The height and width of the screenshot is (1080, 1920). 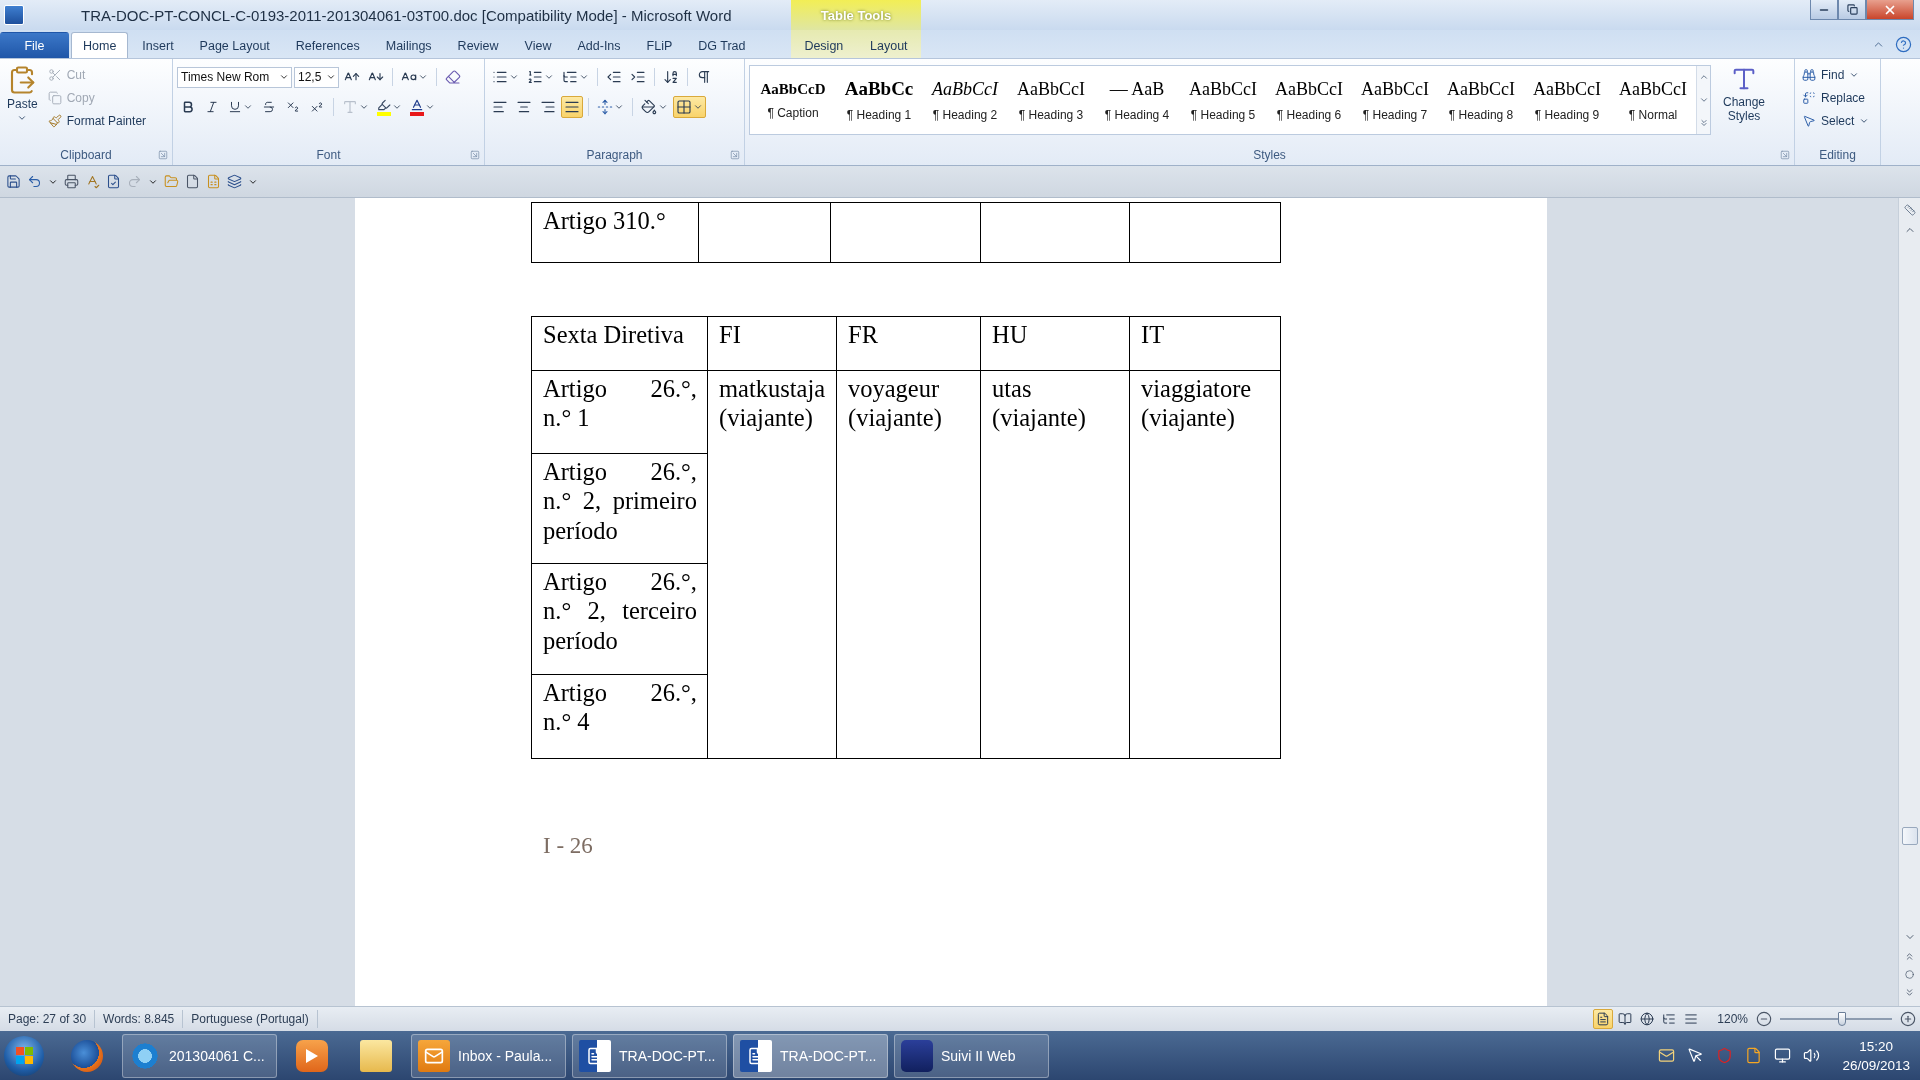 What do you see at coordinates (24, 1055) in the screenshot?
I see `start-button` at bounding box center [24, 1055].